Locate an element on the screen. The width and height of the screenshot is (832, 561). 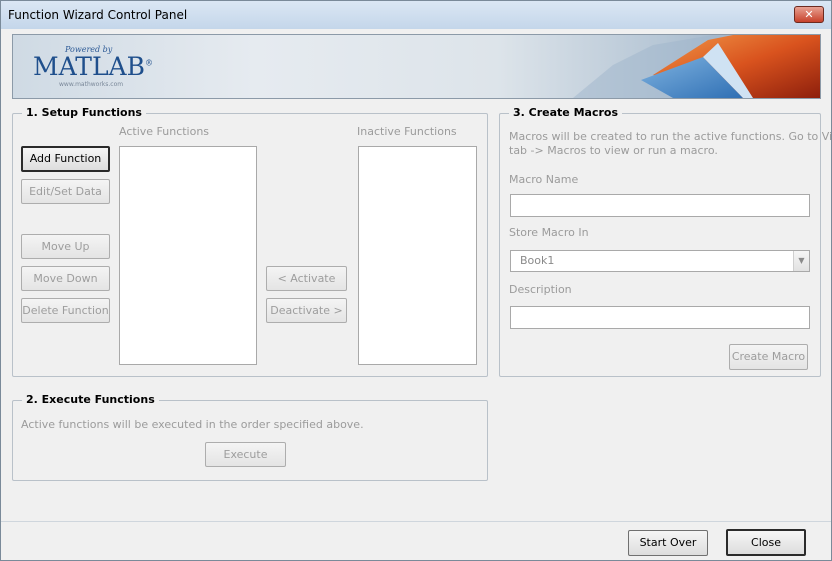
macros-info-line-2: tab -> Macros to view or run a macro. is located at coordinates (613, 150).